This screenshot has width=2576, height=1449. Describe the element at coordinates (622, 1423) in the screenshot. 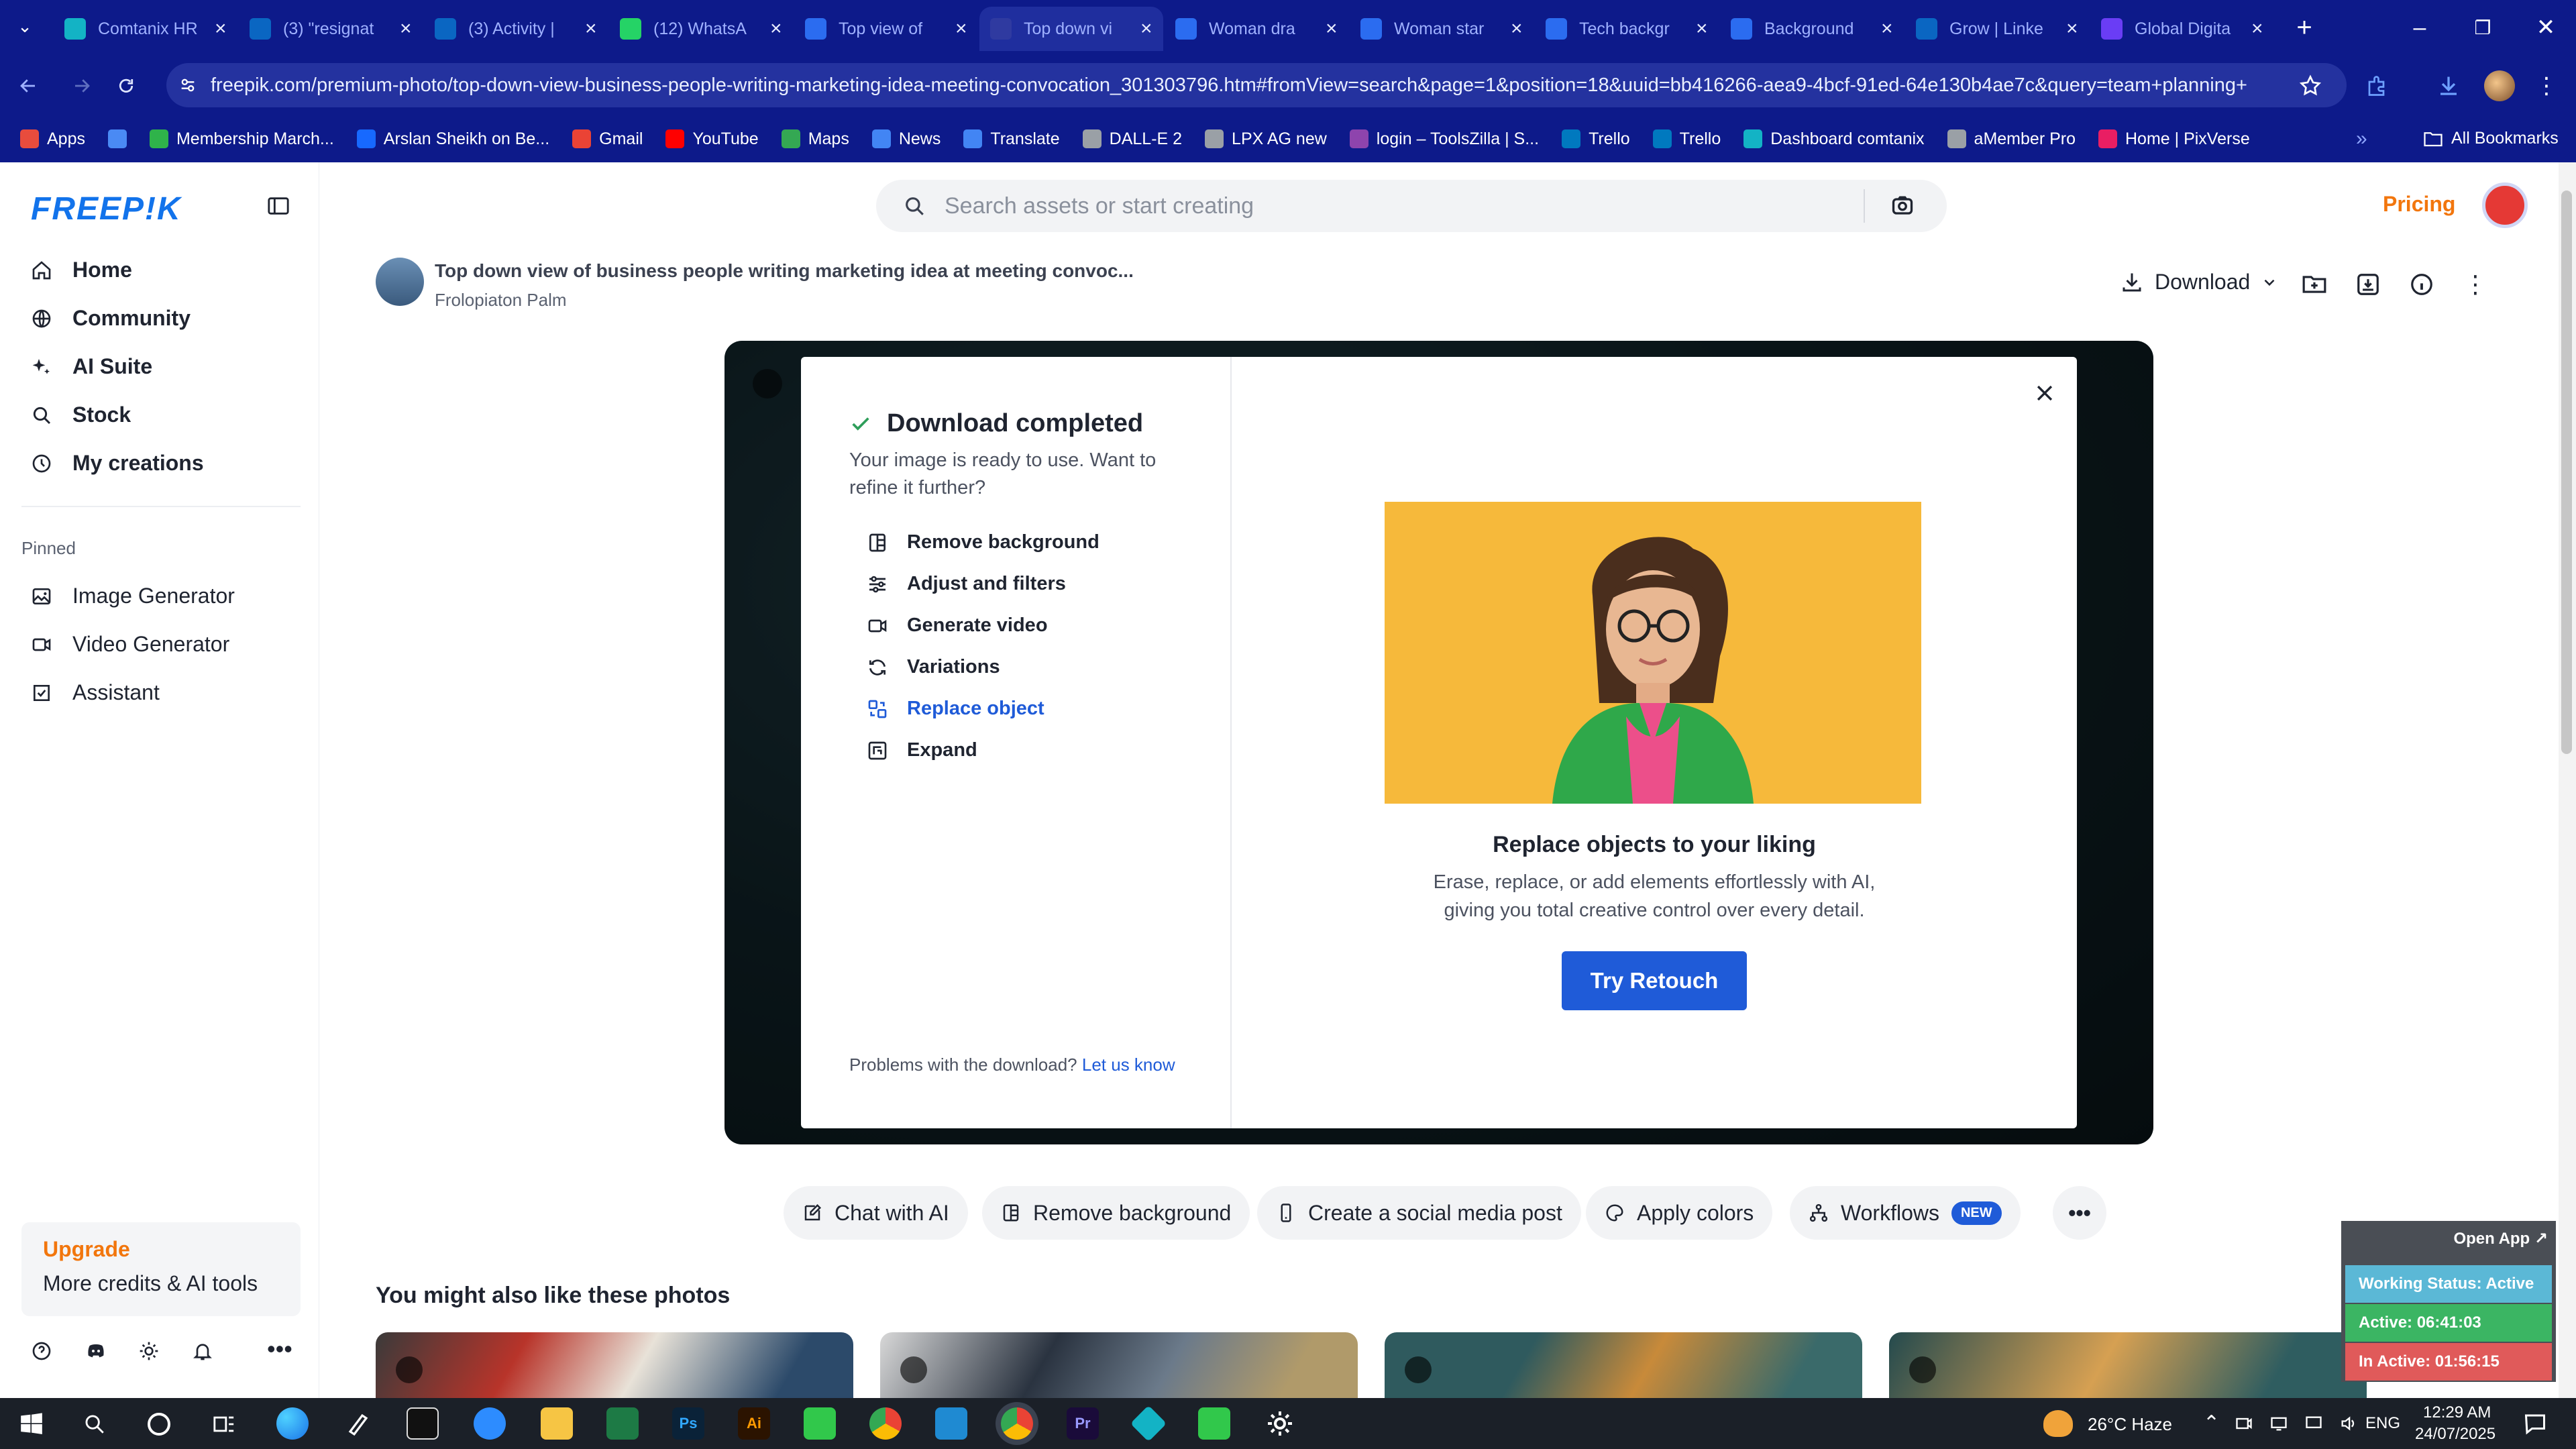

I see `excel-icon` at that location.